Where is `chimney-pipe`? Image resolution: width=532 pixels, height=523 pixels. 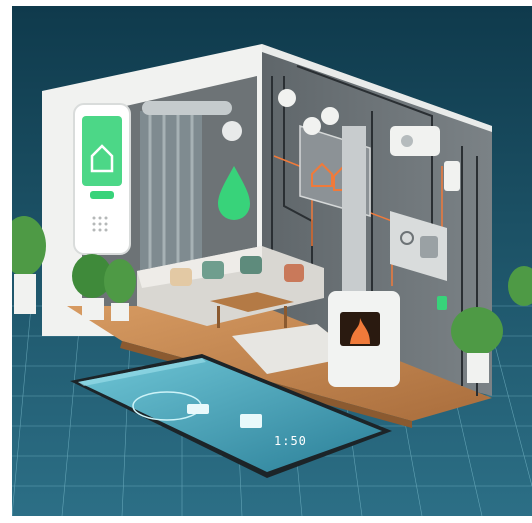 chimney-pipe is located at coordinates (354, 216).